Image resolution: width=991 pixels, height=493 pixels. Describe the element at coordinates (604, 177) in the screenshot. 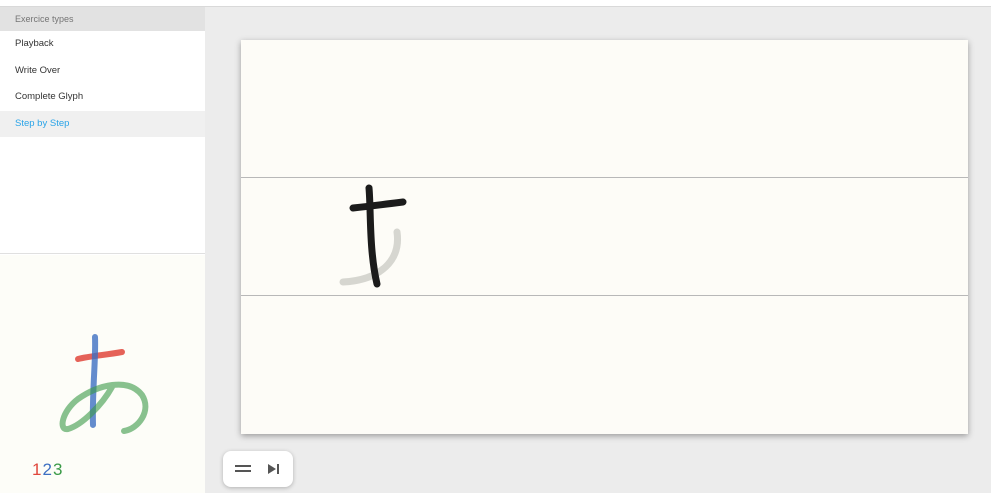

I see `guide-line-top` at that location.